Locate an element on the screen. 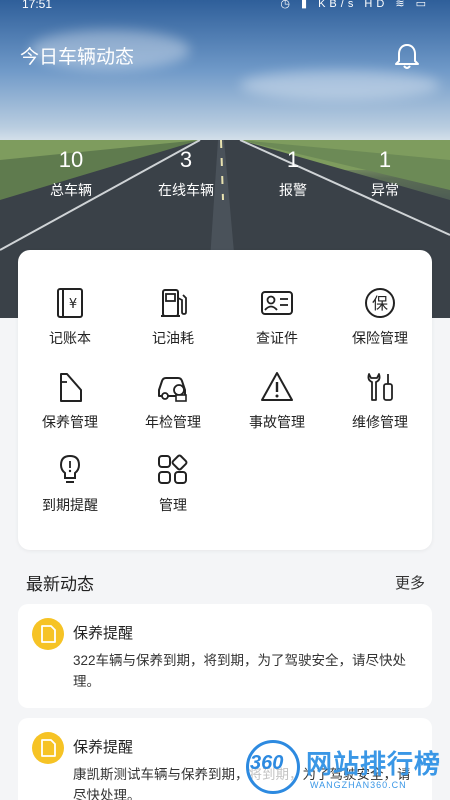 This screenshot has height=800, width=450. grid-item-management: 管理 is located at coordinates (173, 488).